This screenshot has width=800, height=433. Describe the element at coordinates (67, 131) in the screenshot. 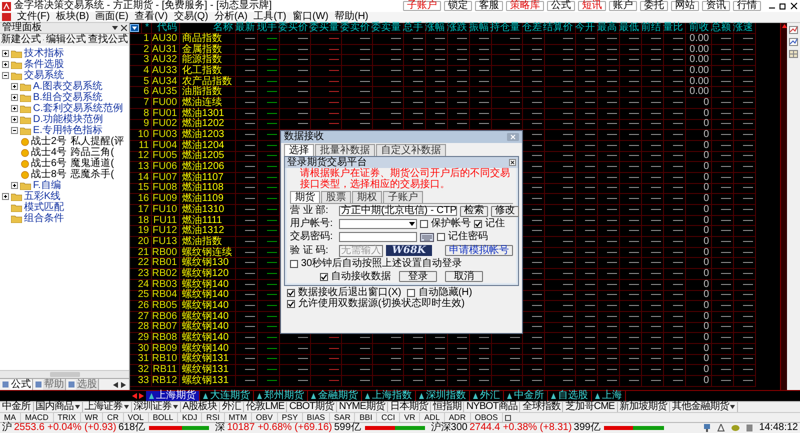

I see `tree-item: E.专用特色指标` at that location.